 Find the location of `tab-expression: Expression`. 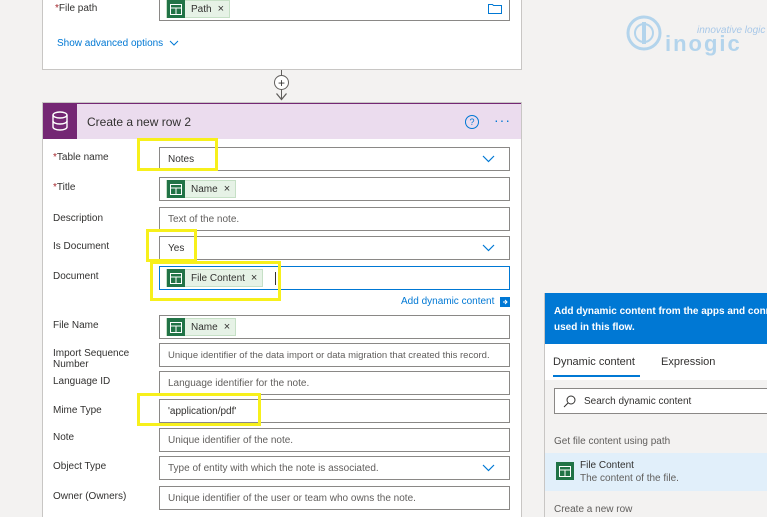

tab-expression: Expression is located at coordinates (688, 362).